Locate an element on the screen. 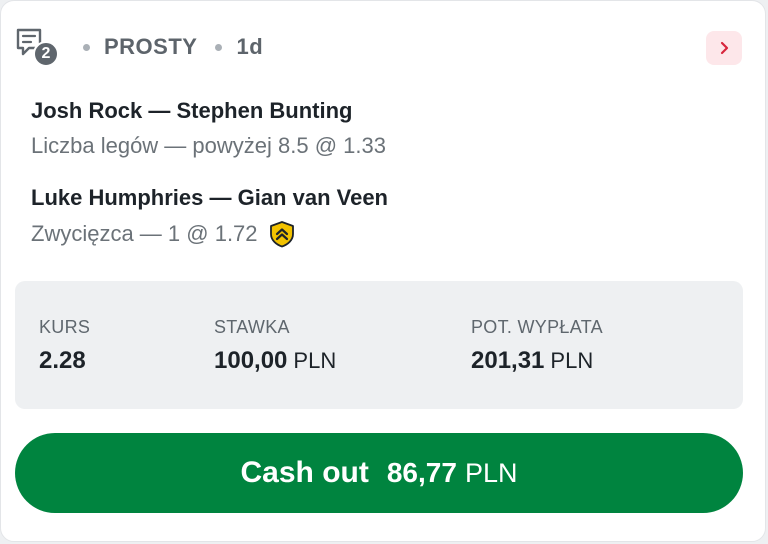 Image resolution: width=768 pixels, height=544 pixels. cash-out-currency: PLN is located at coordinates (491, 472).